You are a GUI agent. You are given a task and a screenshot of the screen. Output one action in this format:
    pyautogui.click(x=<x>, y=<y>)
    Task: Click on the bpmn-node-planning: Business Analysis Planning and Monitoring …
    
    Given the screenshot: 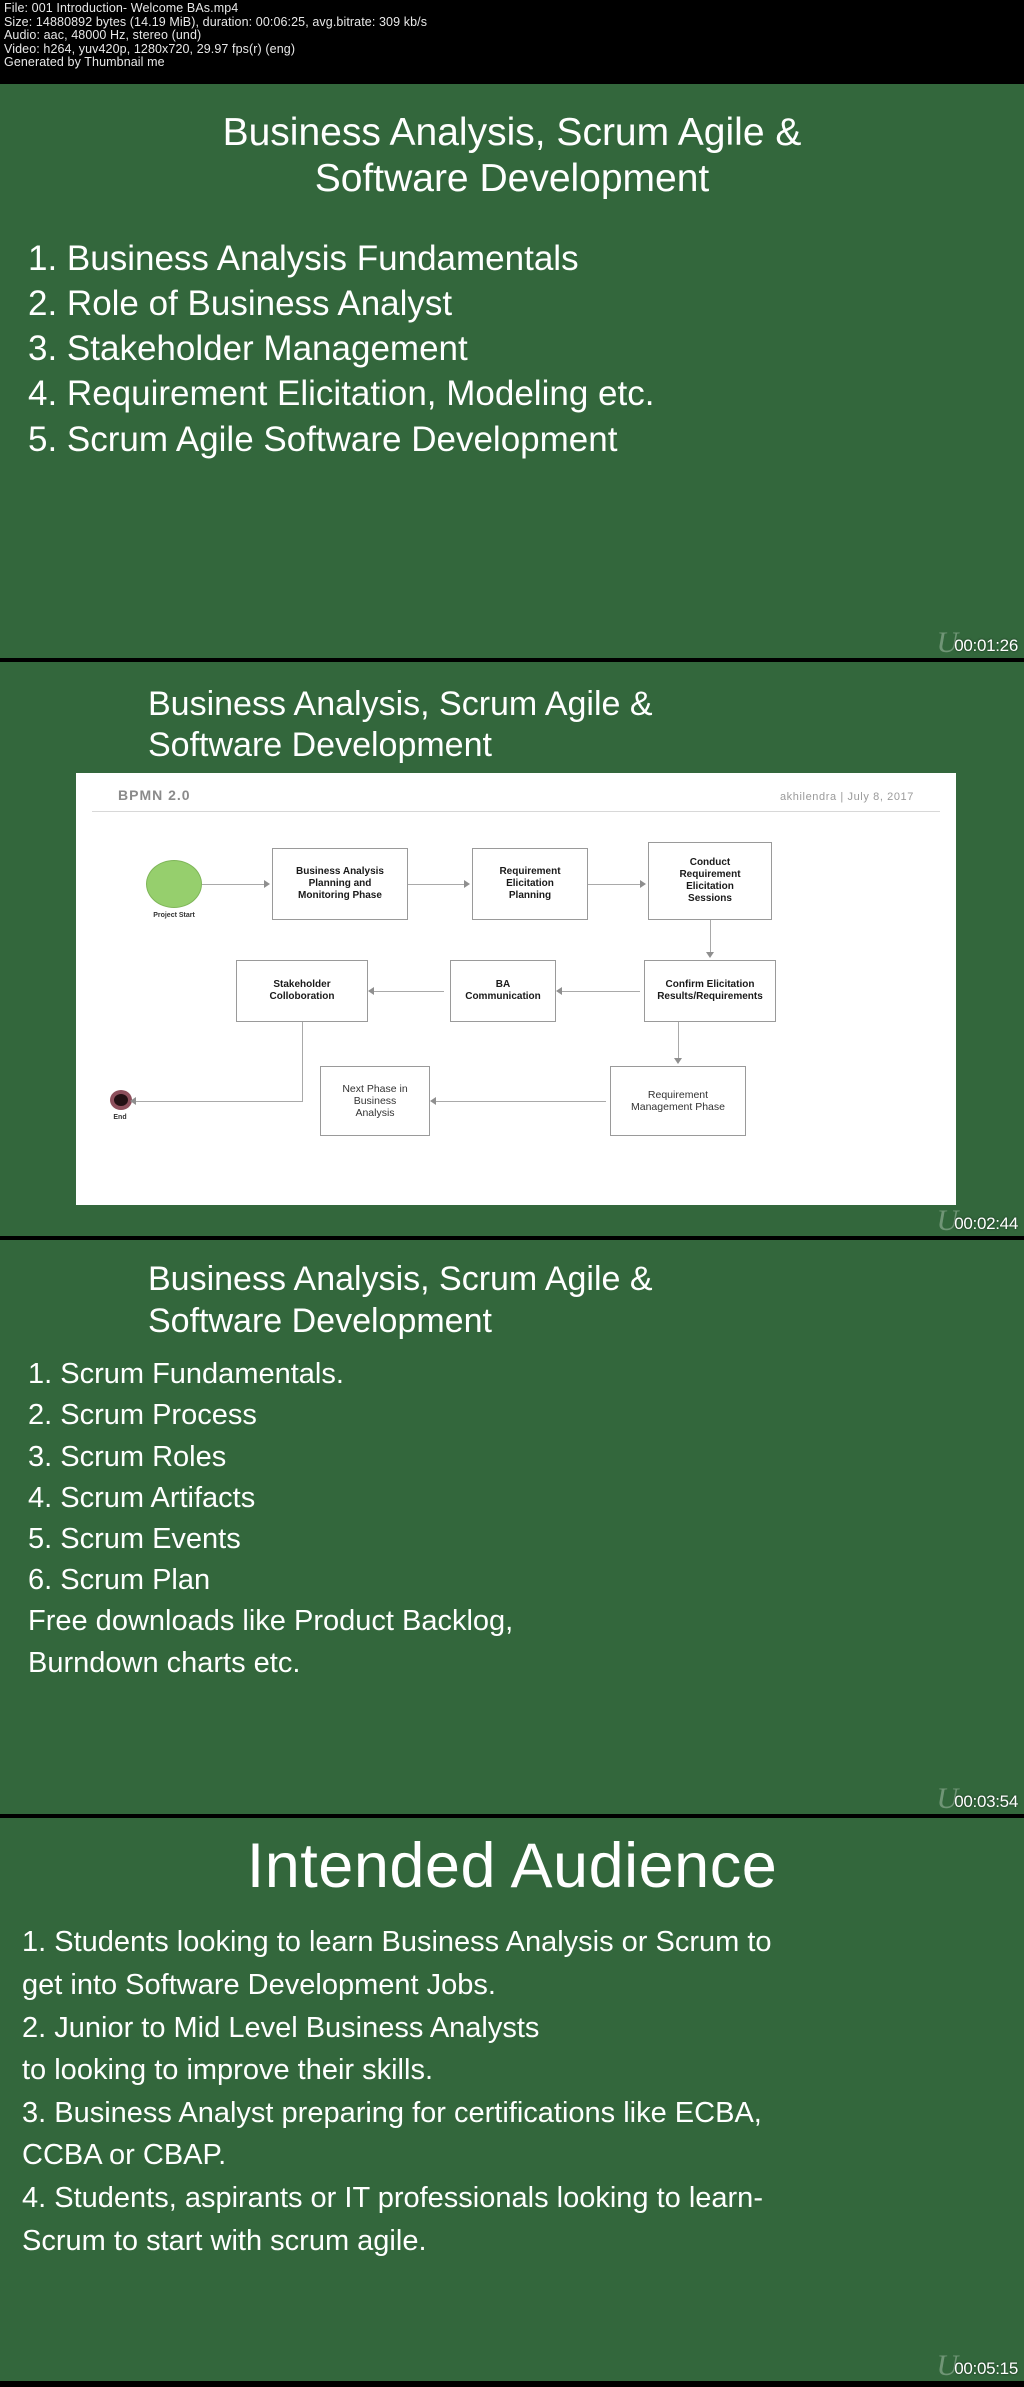 What is the action you would take?
    pyautogui.click(x=340, y=884)
    